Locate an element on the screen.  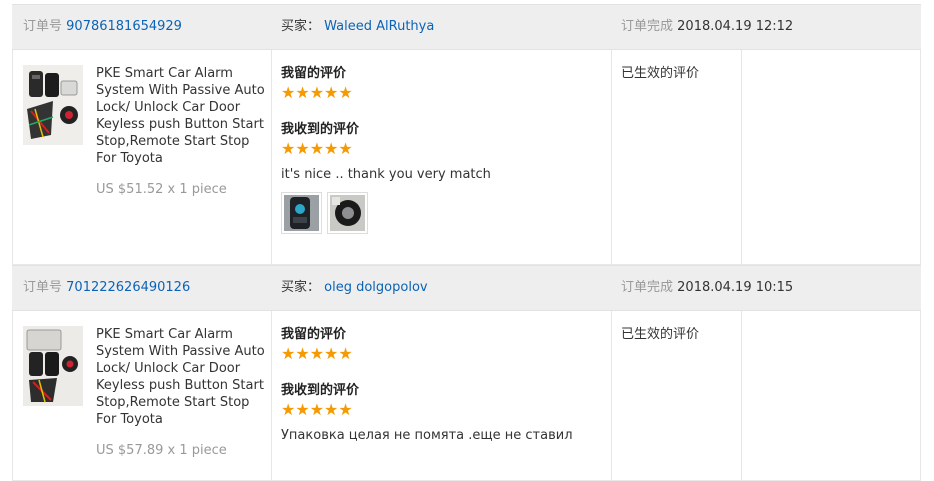
buyer: 买家： Waleed AlRuthya is located at coordinates (357, 27).